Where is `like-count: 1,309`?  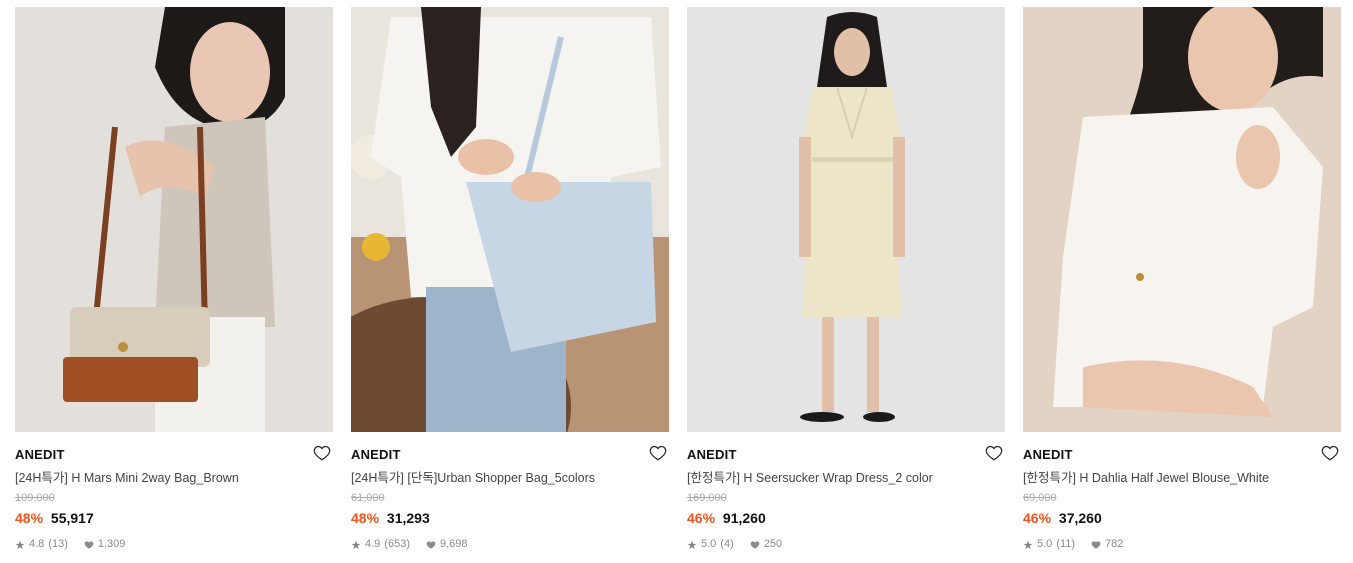
like-count: 1,309 is located at coordinates (111, 544).